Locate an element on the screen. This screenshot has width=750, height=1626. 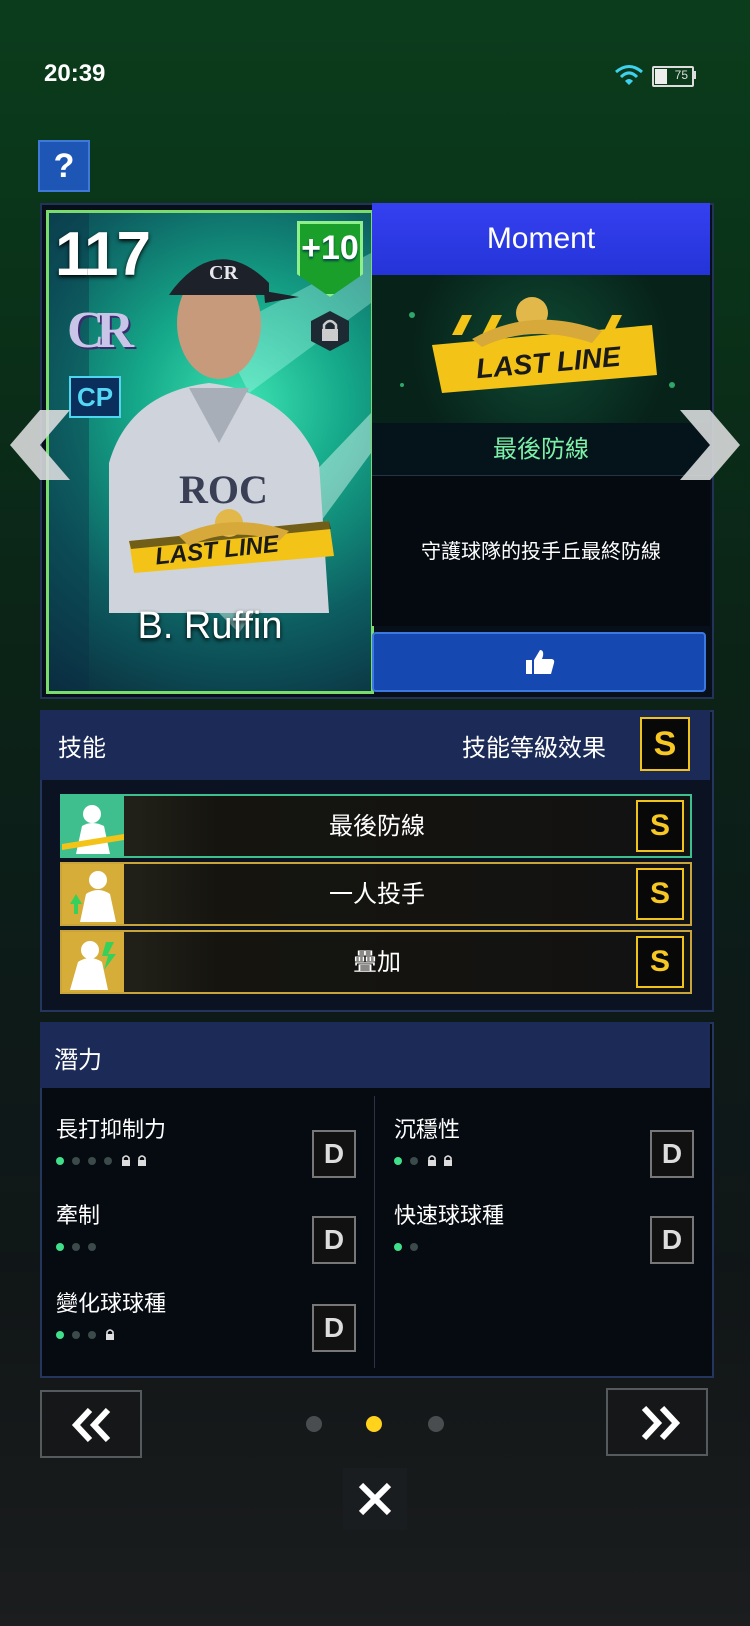
potential-label: 變化球球種 is located at coordinates (111, 1304).